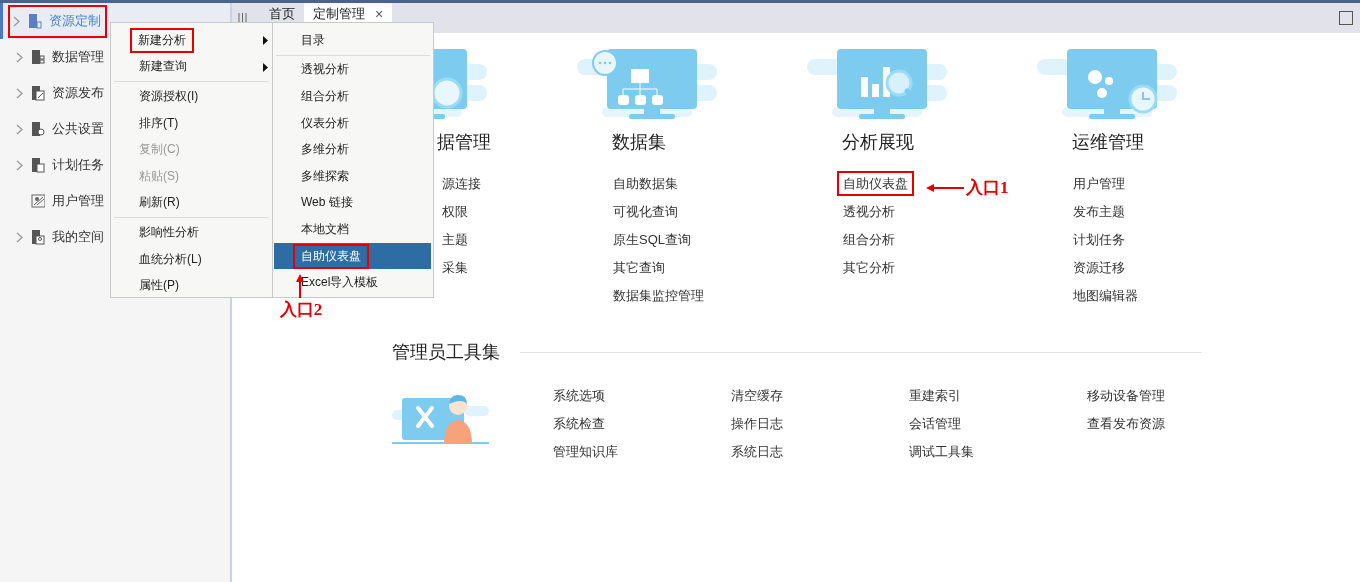 Image resolution: width=1360 pixels, height=582 pixels. Describe the element at coordinates (301, 310) in the screenshot. I see `annotation-label: 入口2` at that location.